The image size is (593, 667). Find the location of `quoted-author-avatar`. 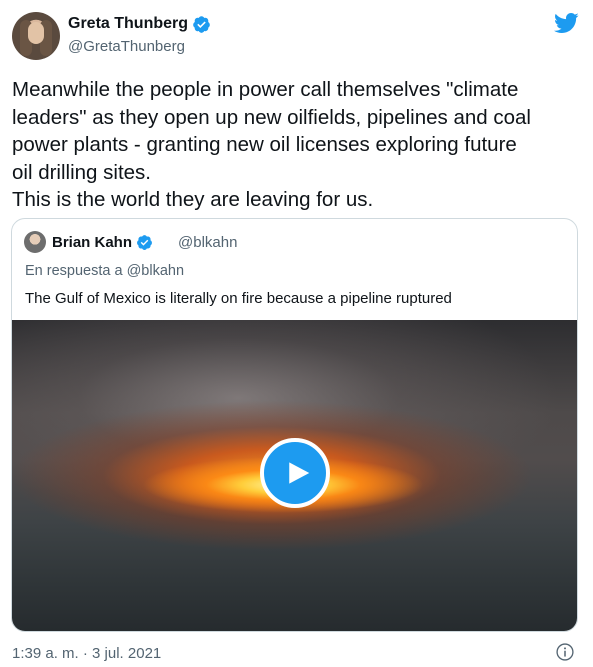

quoted-author-avatar is located at coordinates (35, 242).